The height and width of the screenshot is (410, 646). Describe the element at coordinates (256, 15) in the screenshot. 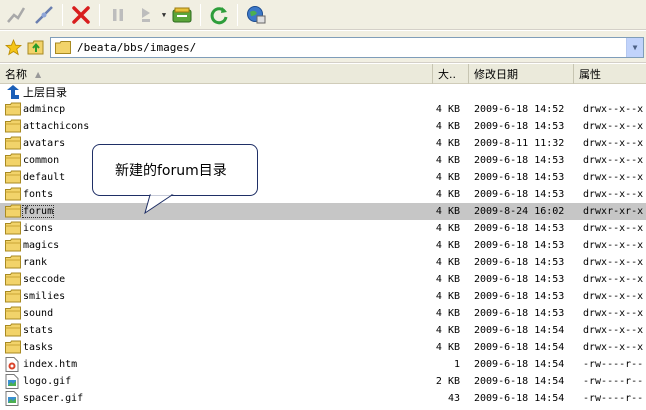

I see `globe-icon` at that location.